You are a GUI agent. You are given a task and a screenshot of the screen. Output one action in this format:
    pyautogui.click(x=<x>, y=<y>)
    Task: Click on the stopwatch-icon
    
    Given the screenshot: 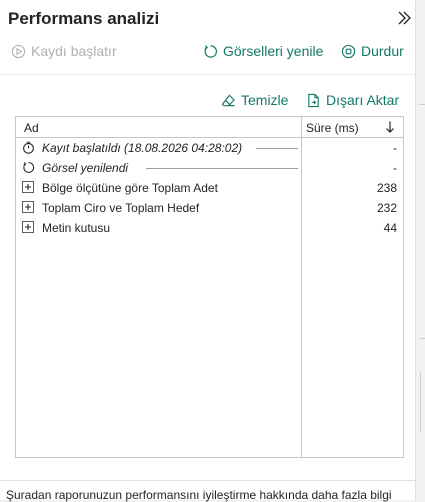 What is the action you would take?
    pyautogui.click(x=28, y=147)
    